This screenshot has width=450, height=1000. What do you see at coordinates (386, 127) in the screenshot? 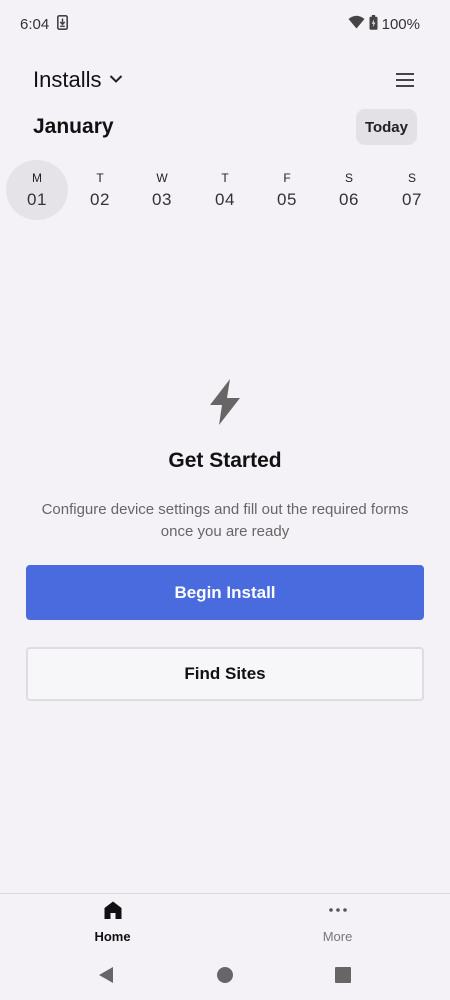
I see `today-button: Today` at bounding box center [386, 127].